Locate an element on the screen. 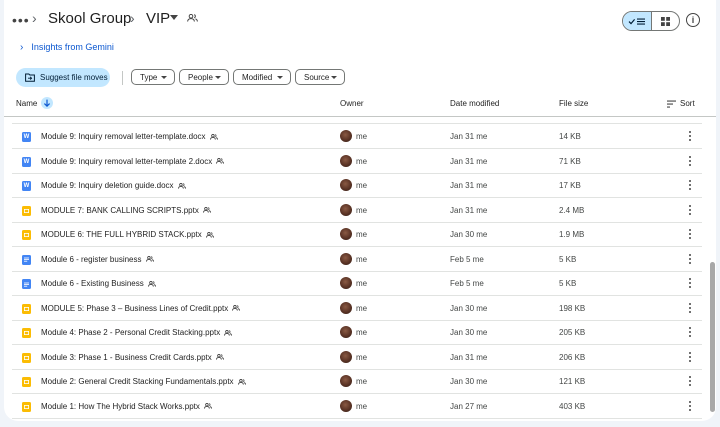 This screenshot has height=427, width=720. sort-button: Sort is located at coordinates (687, 103).